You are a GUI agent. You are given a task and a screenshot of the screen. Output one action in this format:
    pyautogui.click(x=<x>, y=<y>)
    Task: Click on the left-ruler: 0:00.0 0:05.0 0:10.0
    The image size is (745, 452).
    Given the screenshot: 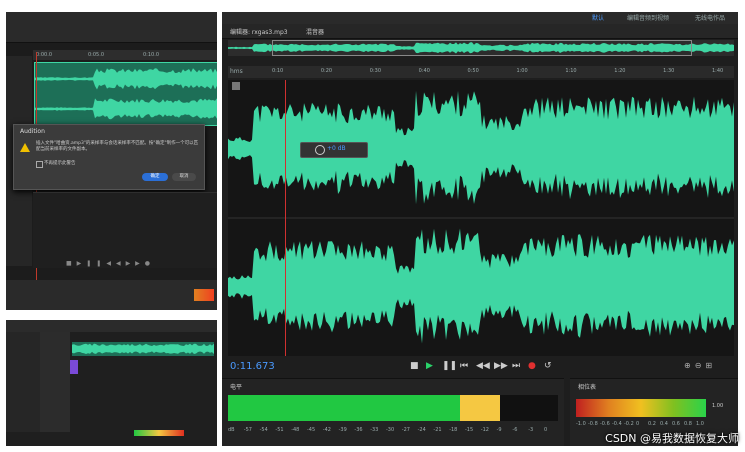 What is the action you would take?
    pyautogui.click(x=125, y=55)
    